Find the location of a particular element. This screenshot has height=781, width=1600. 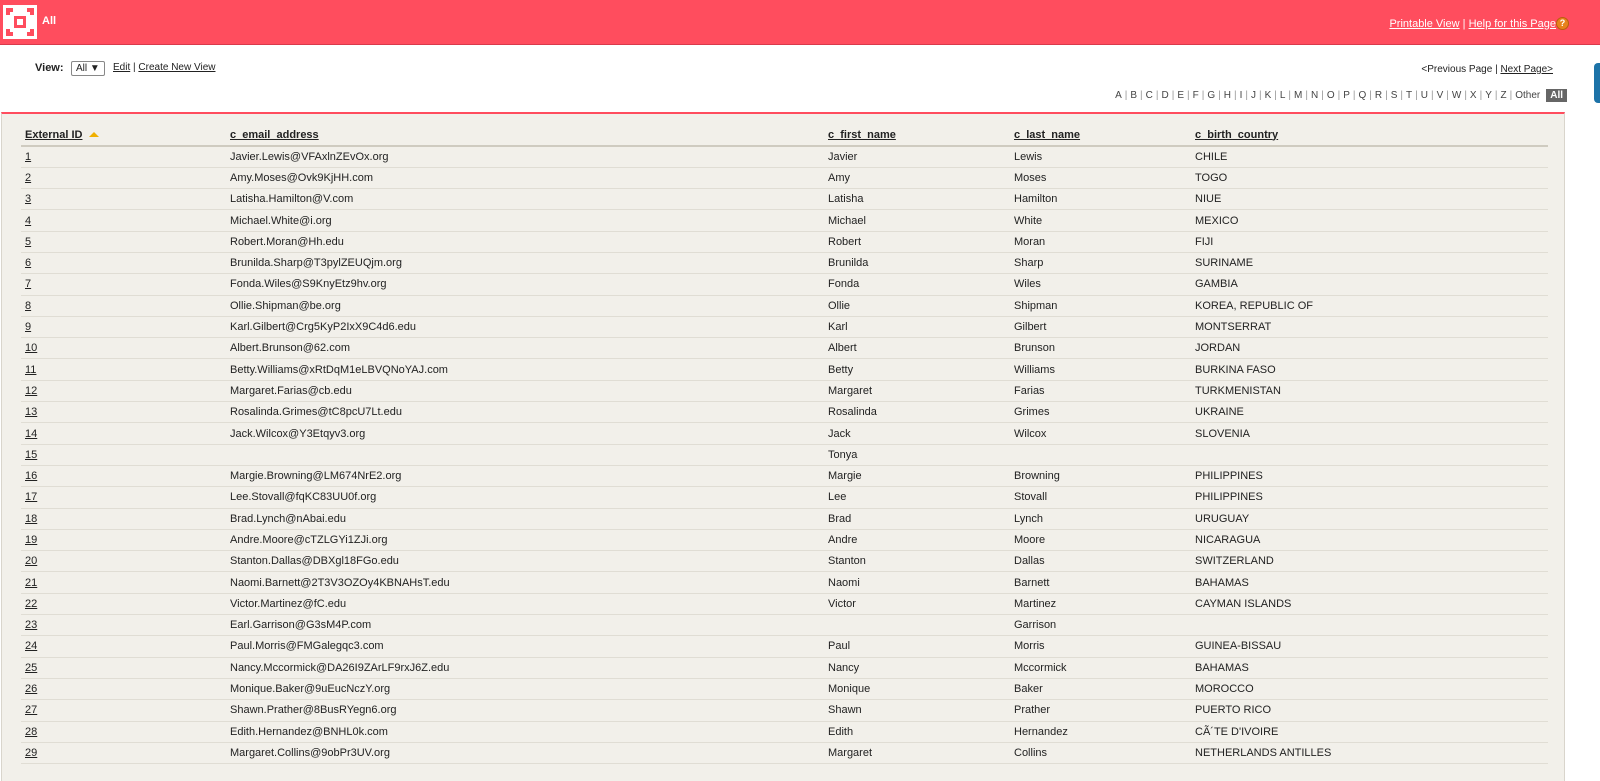

record-link: 4 is located at coordinates (28, 221).